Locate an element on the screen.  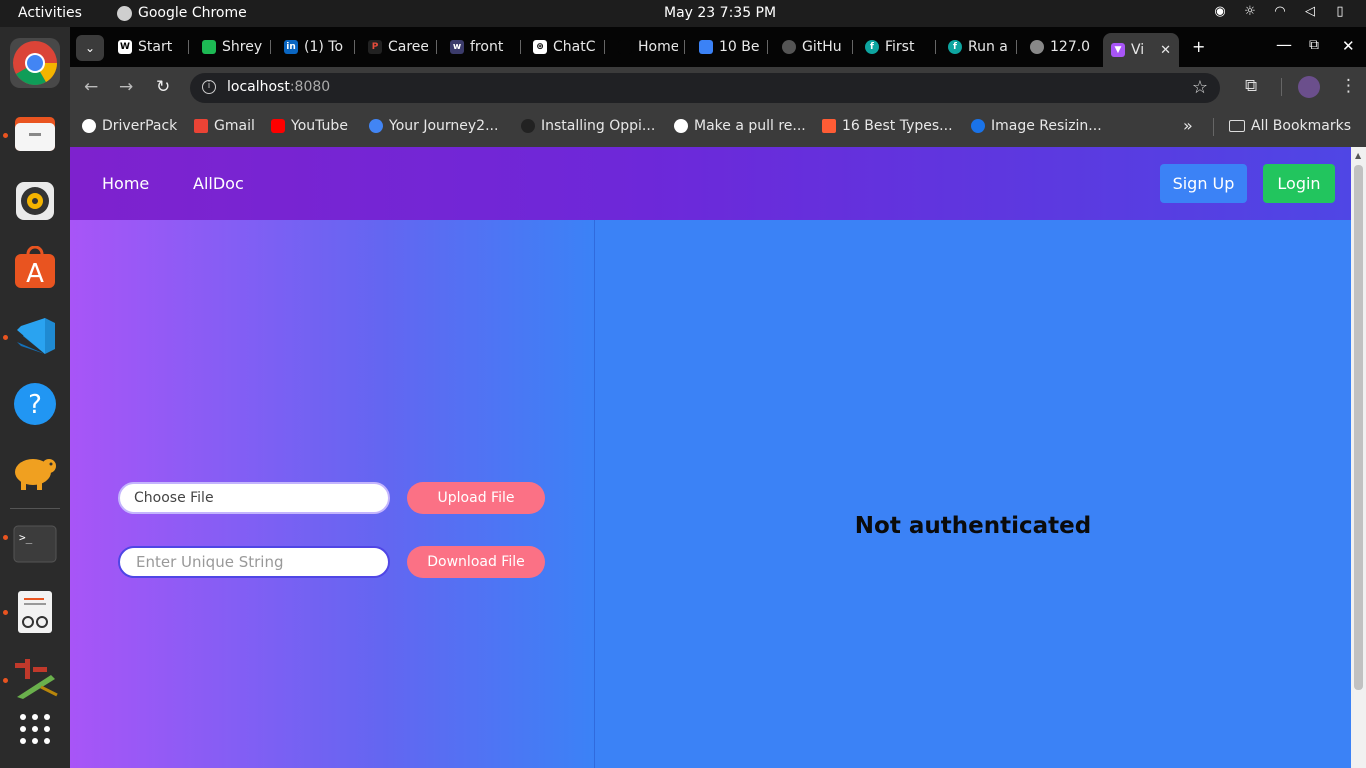
close-tab-icon: ✕ is located at coordinates (1165, 50).